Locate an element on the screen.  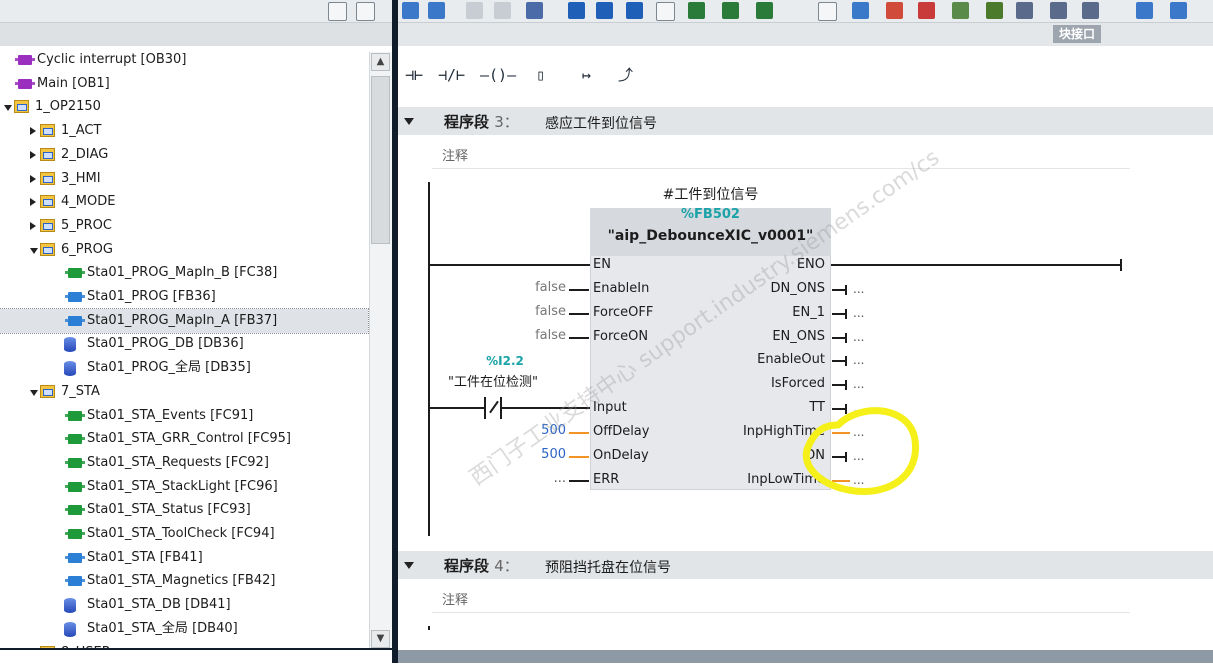
tree-item: Sta01_STA_全局 [DB40] is located at coordinates (184, 629).